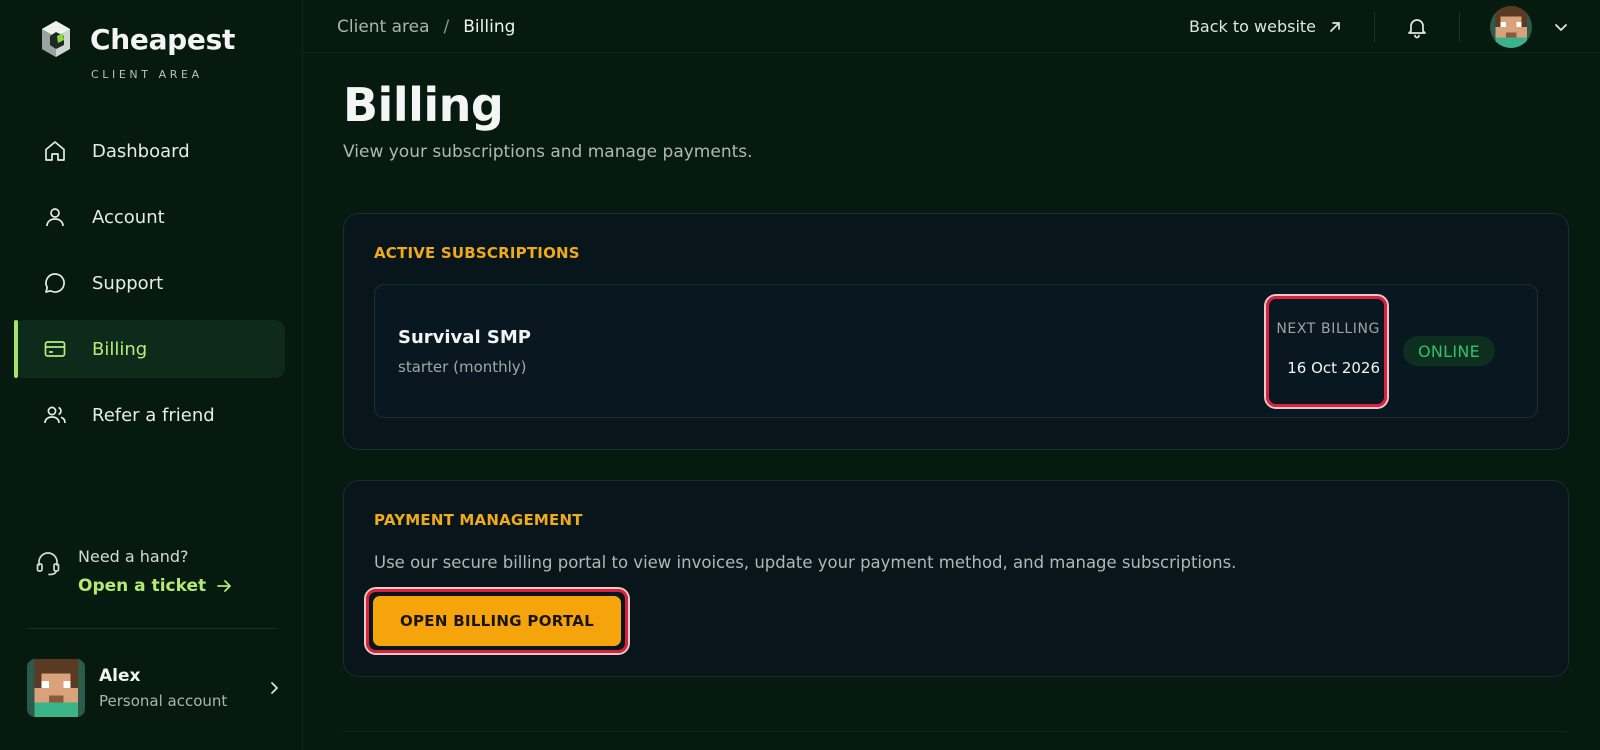 Image resolution: width=1600 pixels, height=750 pixels. I want to click on avatar, so click(56, 688).